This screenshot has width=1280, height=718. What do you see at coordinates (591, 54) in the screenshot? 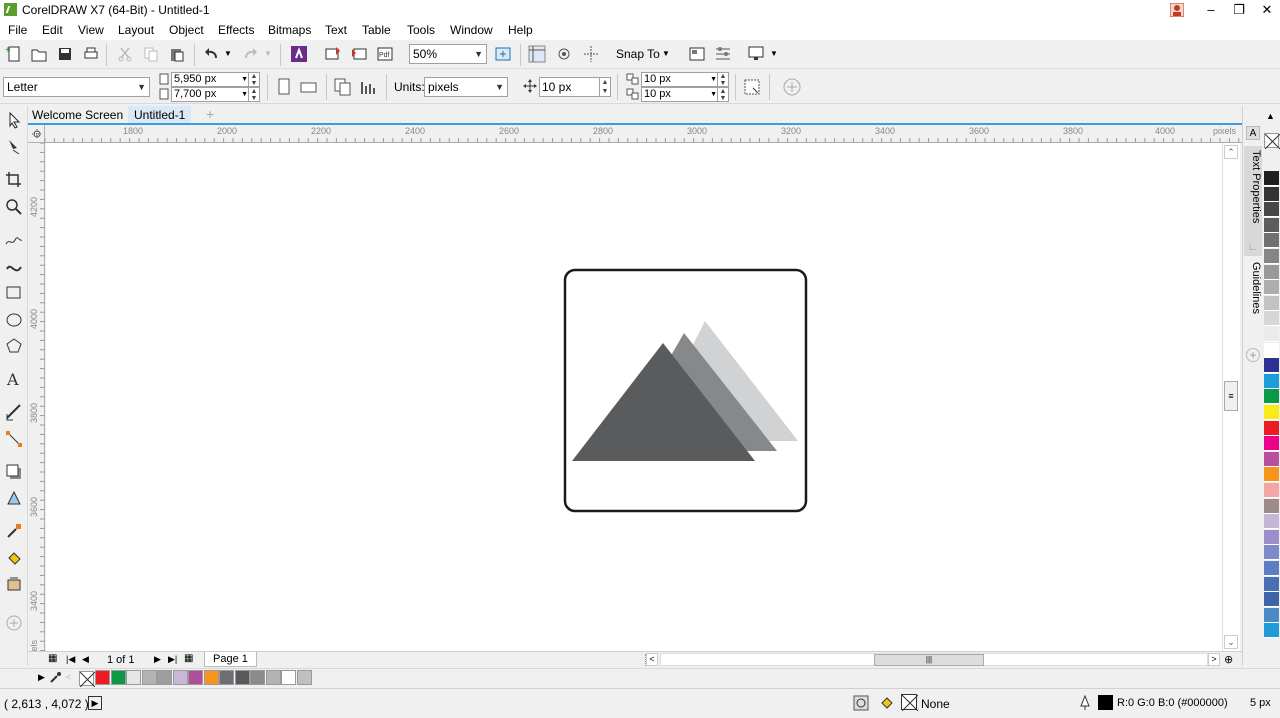
I see `show-guidelines-icon` at bounding box center [591, 54].